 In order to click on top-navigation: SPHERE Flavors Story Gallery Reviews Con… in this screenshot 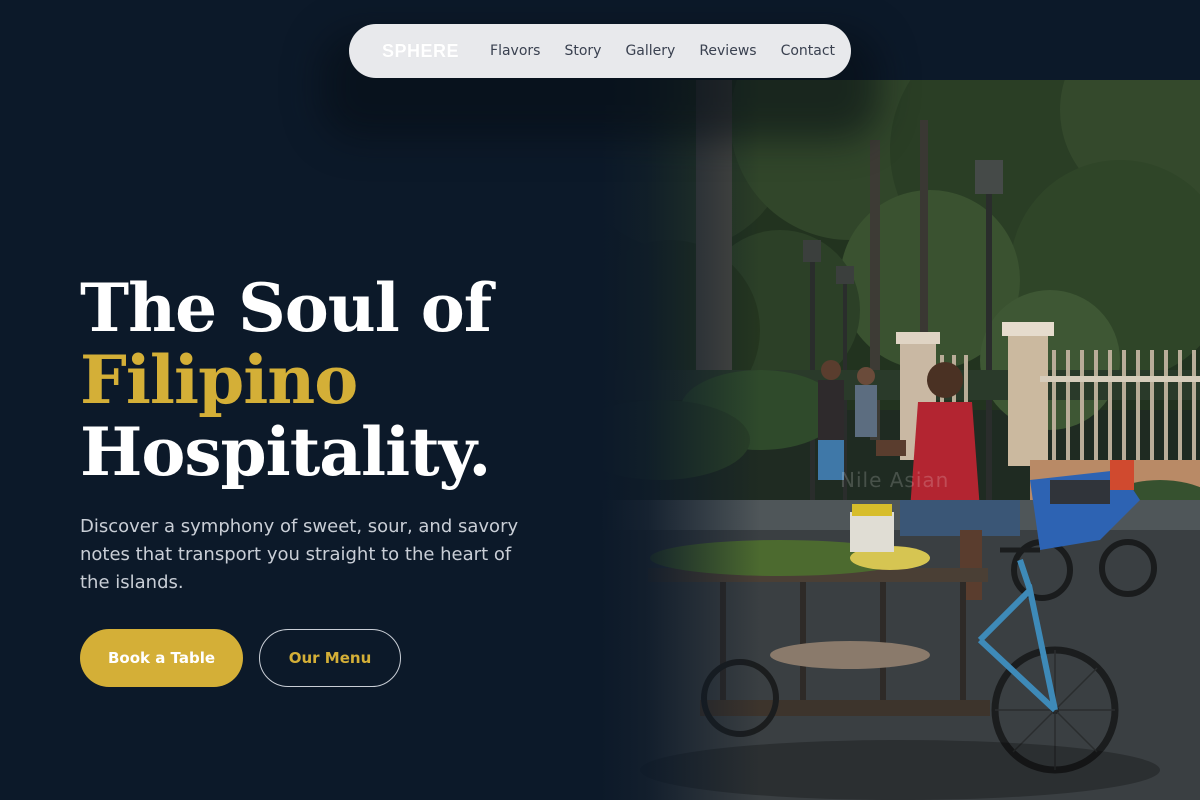, I will do `click(600, 51)`.